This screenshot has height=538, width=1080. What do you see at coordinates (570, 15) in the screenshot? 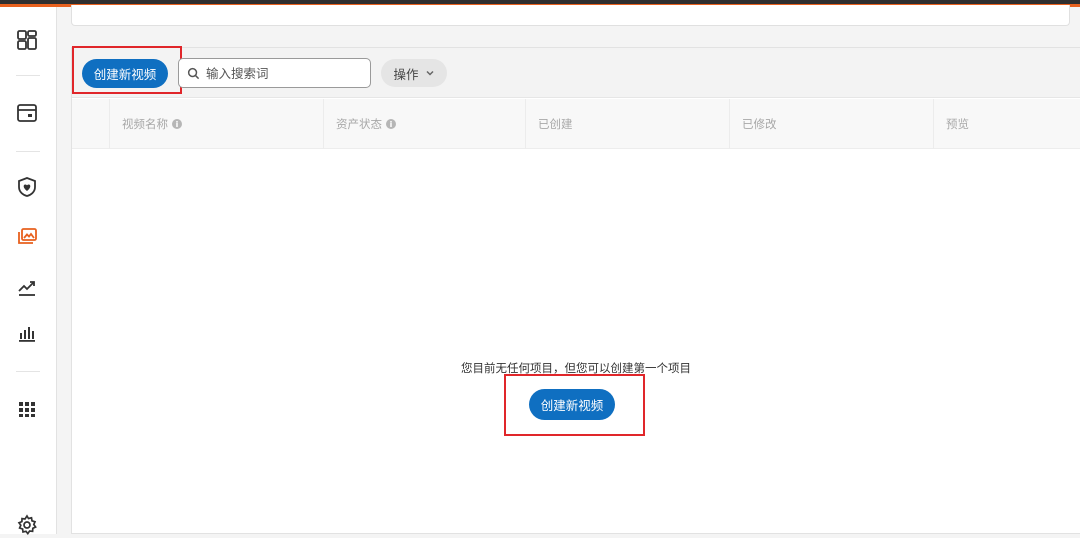
I see `top-card` at bounding box center [570, 15].